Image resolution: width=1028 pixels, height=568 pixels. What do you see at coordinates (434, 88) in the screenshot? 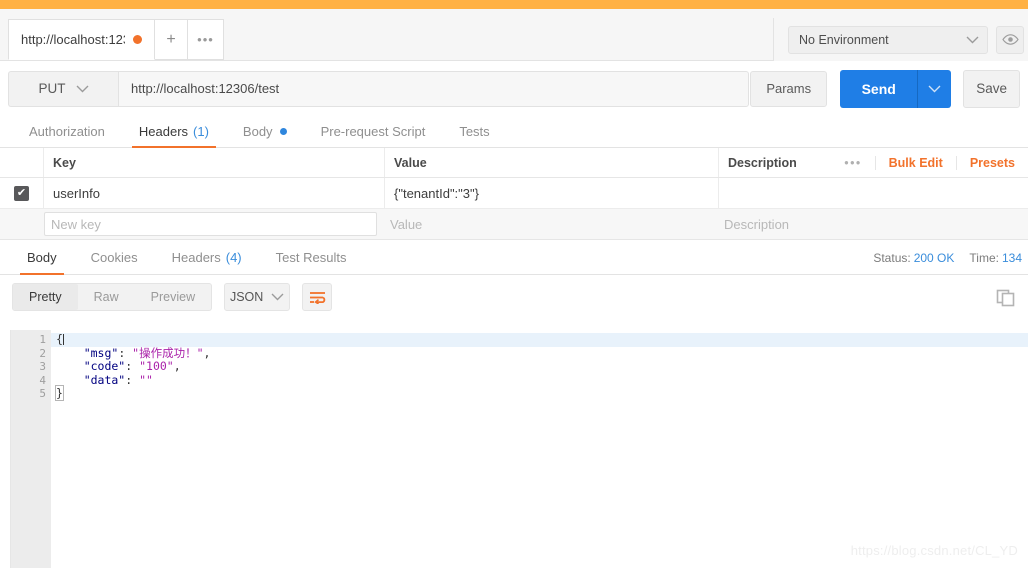
I see `url-input: http://localhost:12306/test` at bounding box center [434, 88].